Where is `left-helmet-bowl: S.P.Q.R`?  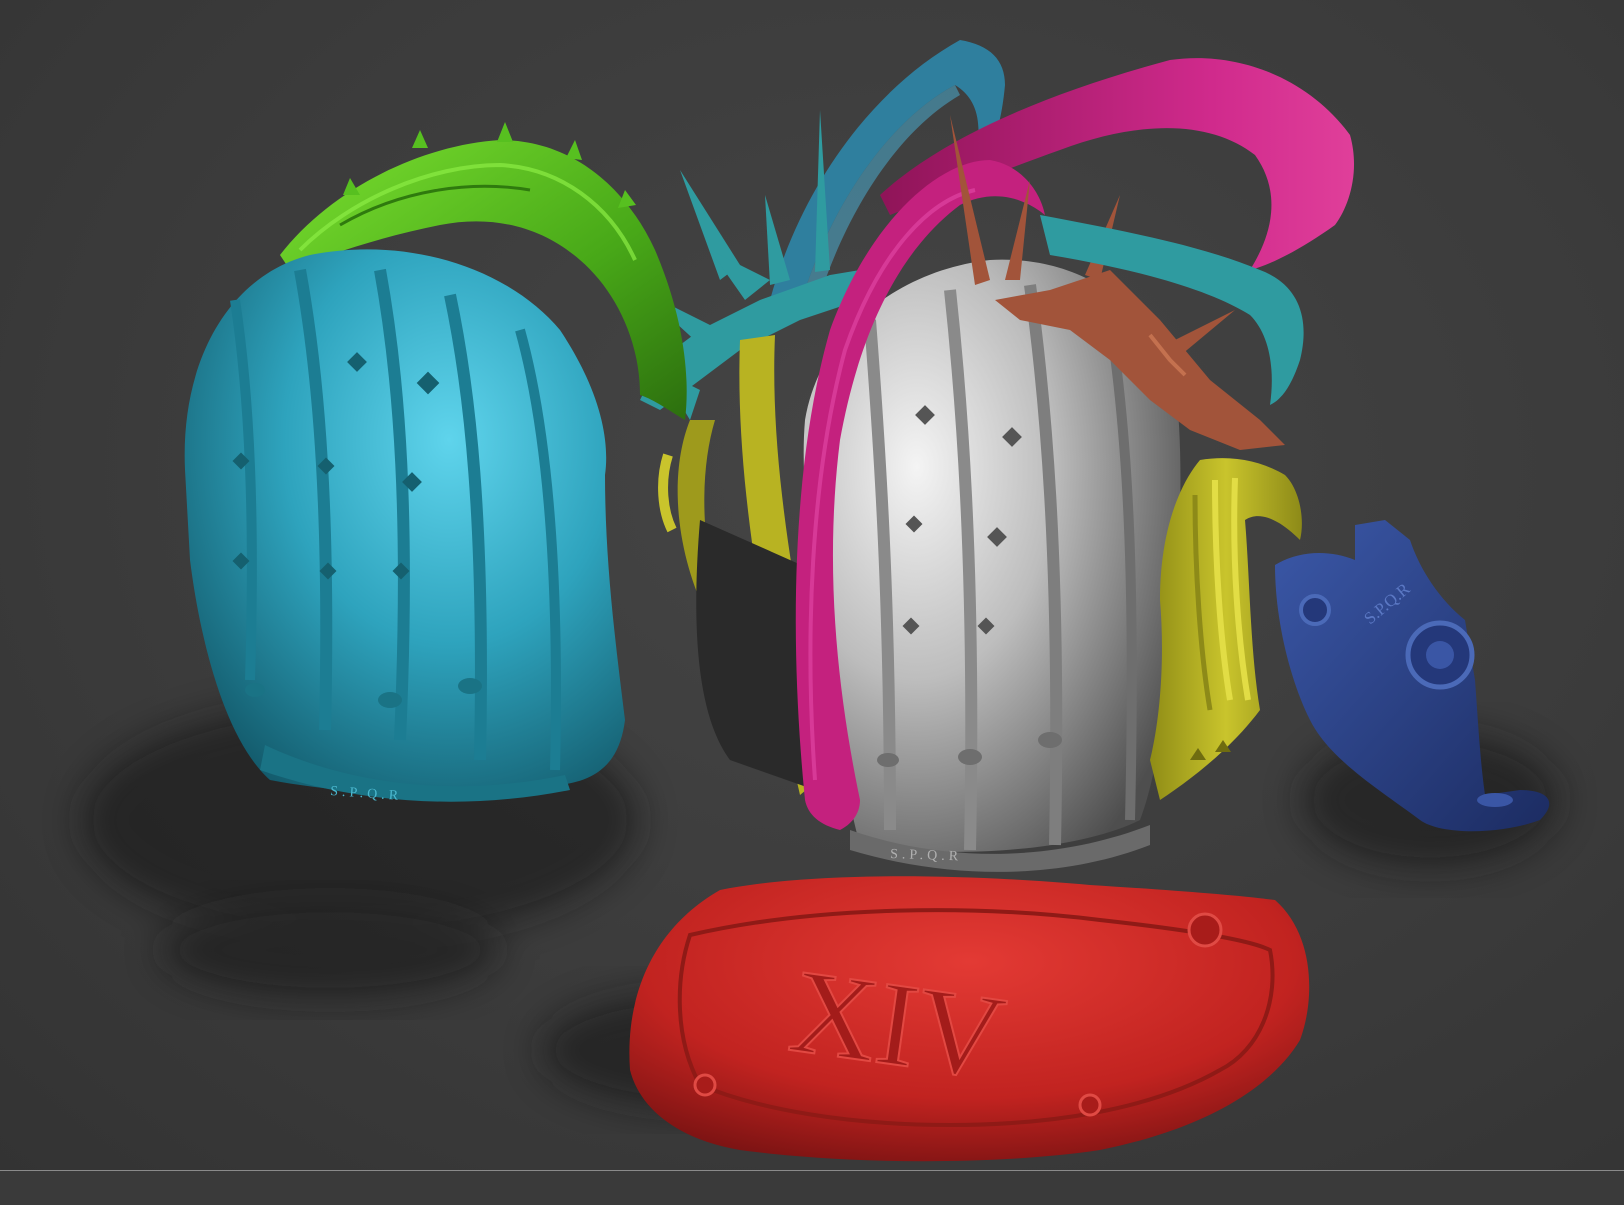
left-helmet-bowl: S.P.Q.R is located at coordinates (404, 526).